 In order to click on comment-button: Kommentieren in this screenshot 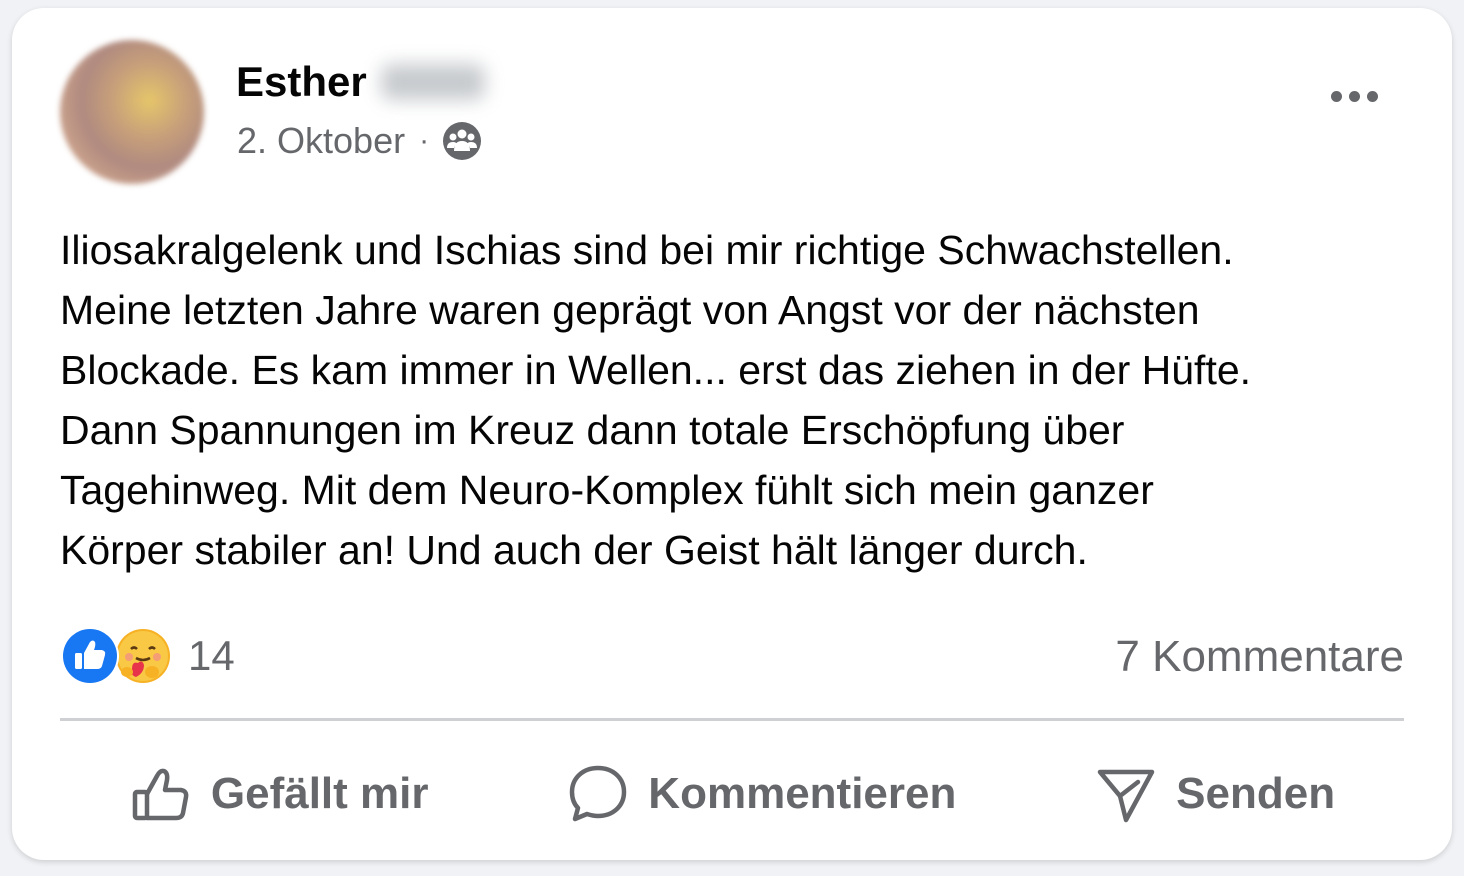, I will do `click(761, 794)`.